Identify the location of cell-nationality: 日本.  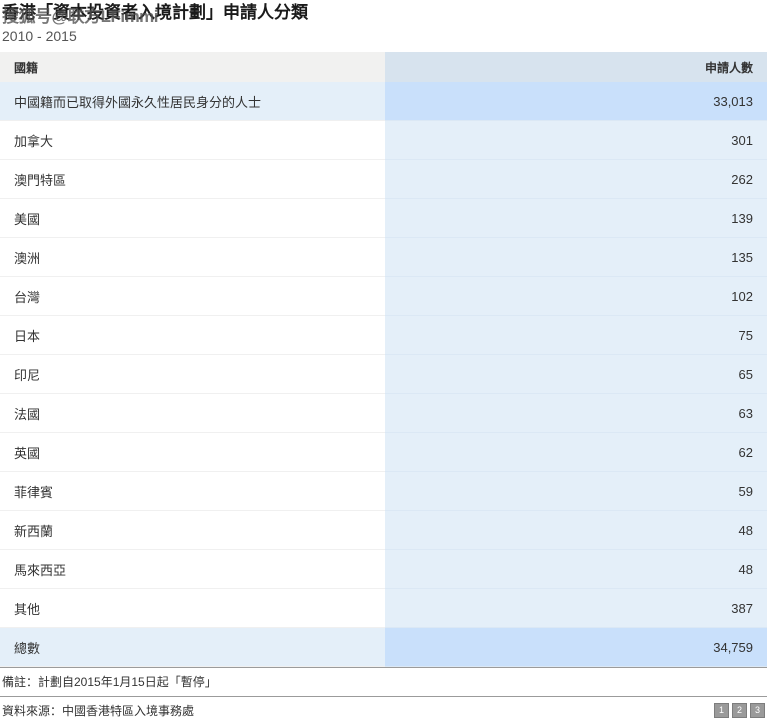
(192, 335).